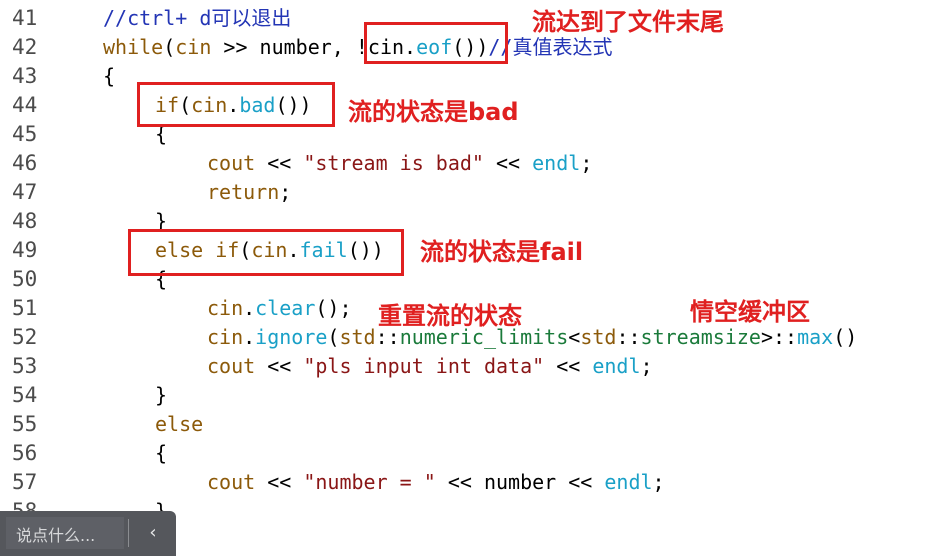 This screenshot has height=556, width=927. I want to click on line-number: 44, so click(25, 105).